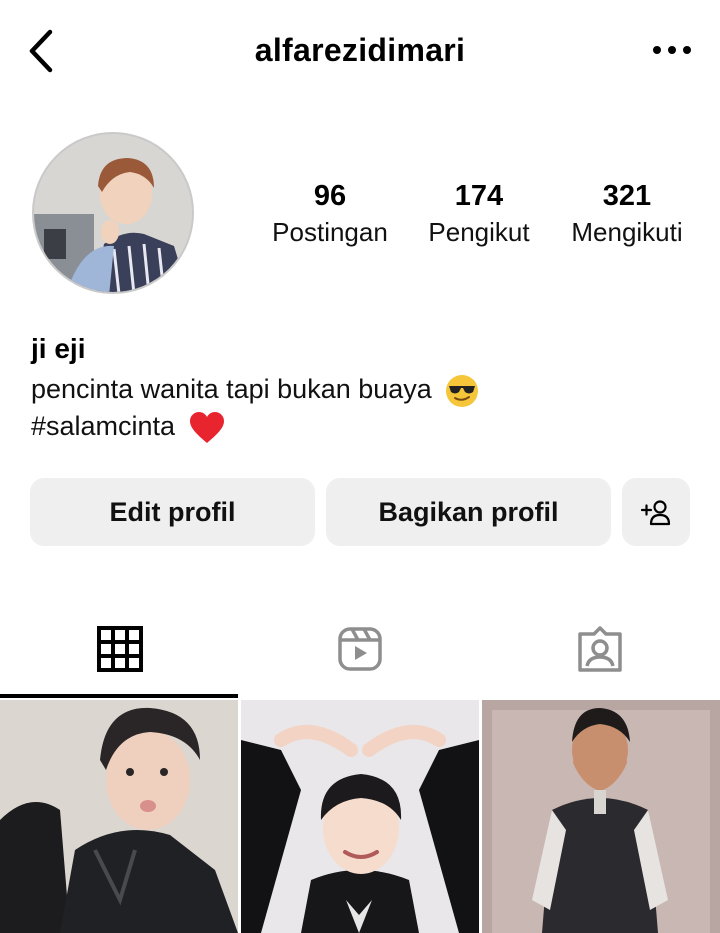 The image size is (720, 933). Describe the element at coordinates (330, 232) in the screenshot. I see `posts-label: Postingan` at that location.